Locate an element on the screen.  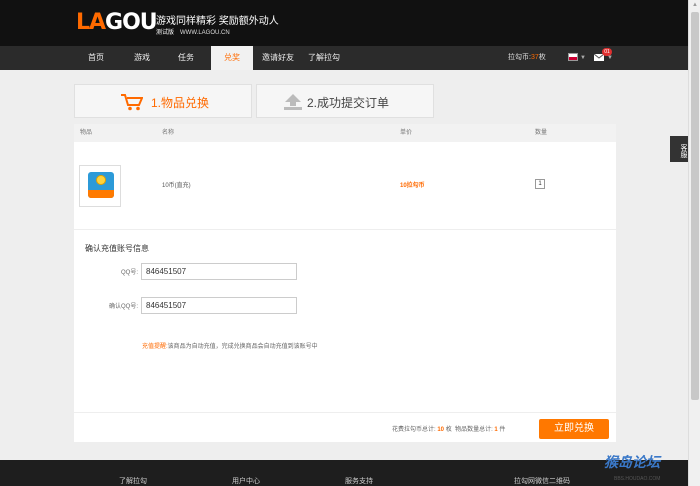
recharge-notice: 充值提醒:该商品为自动充值，完成兑换商品会自动充值到该账号中 is located at coordinates (230, 345).